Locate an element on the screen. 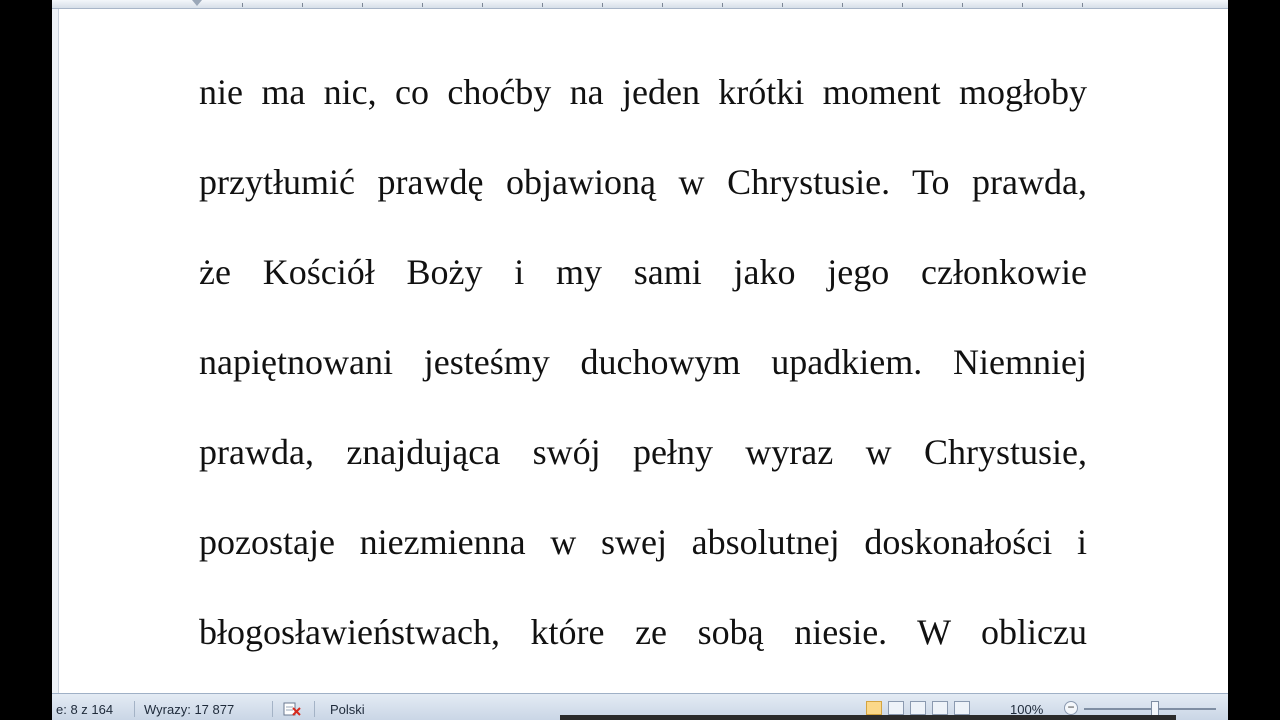 The height and width of the screenshot is (720, 1280). word-count: Wyrazy: 17 877 is located at coordinates (189, 710).